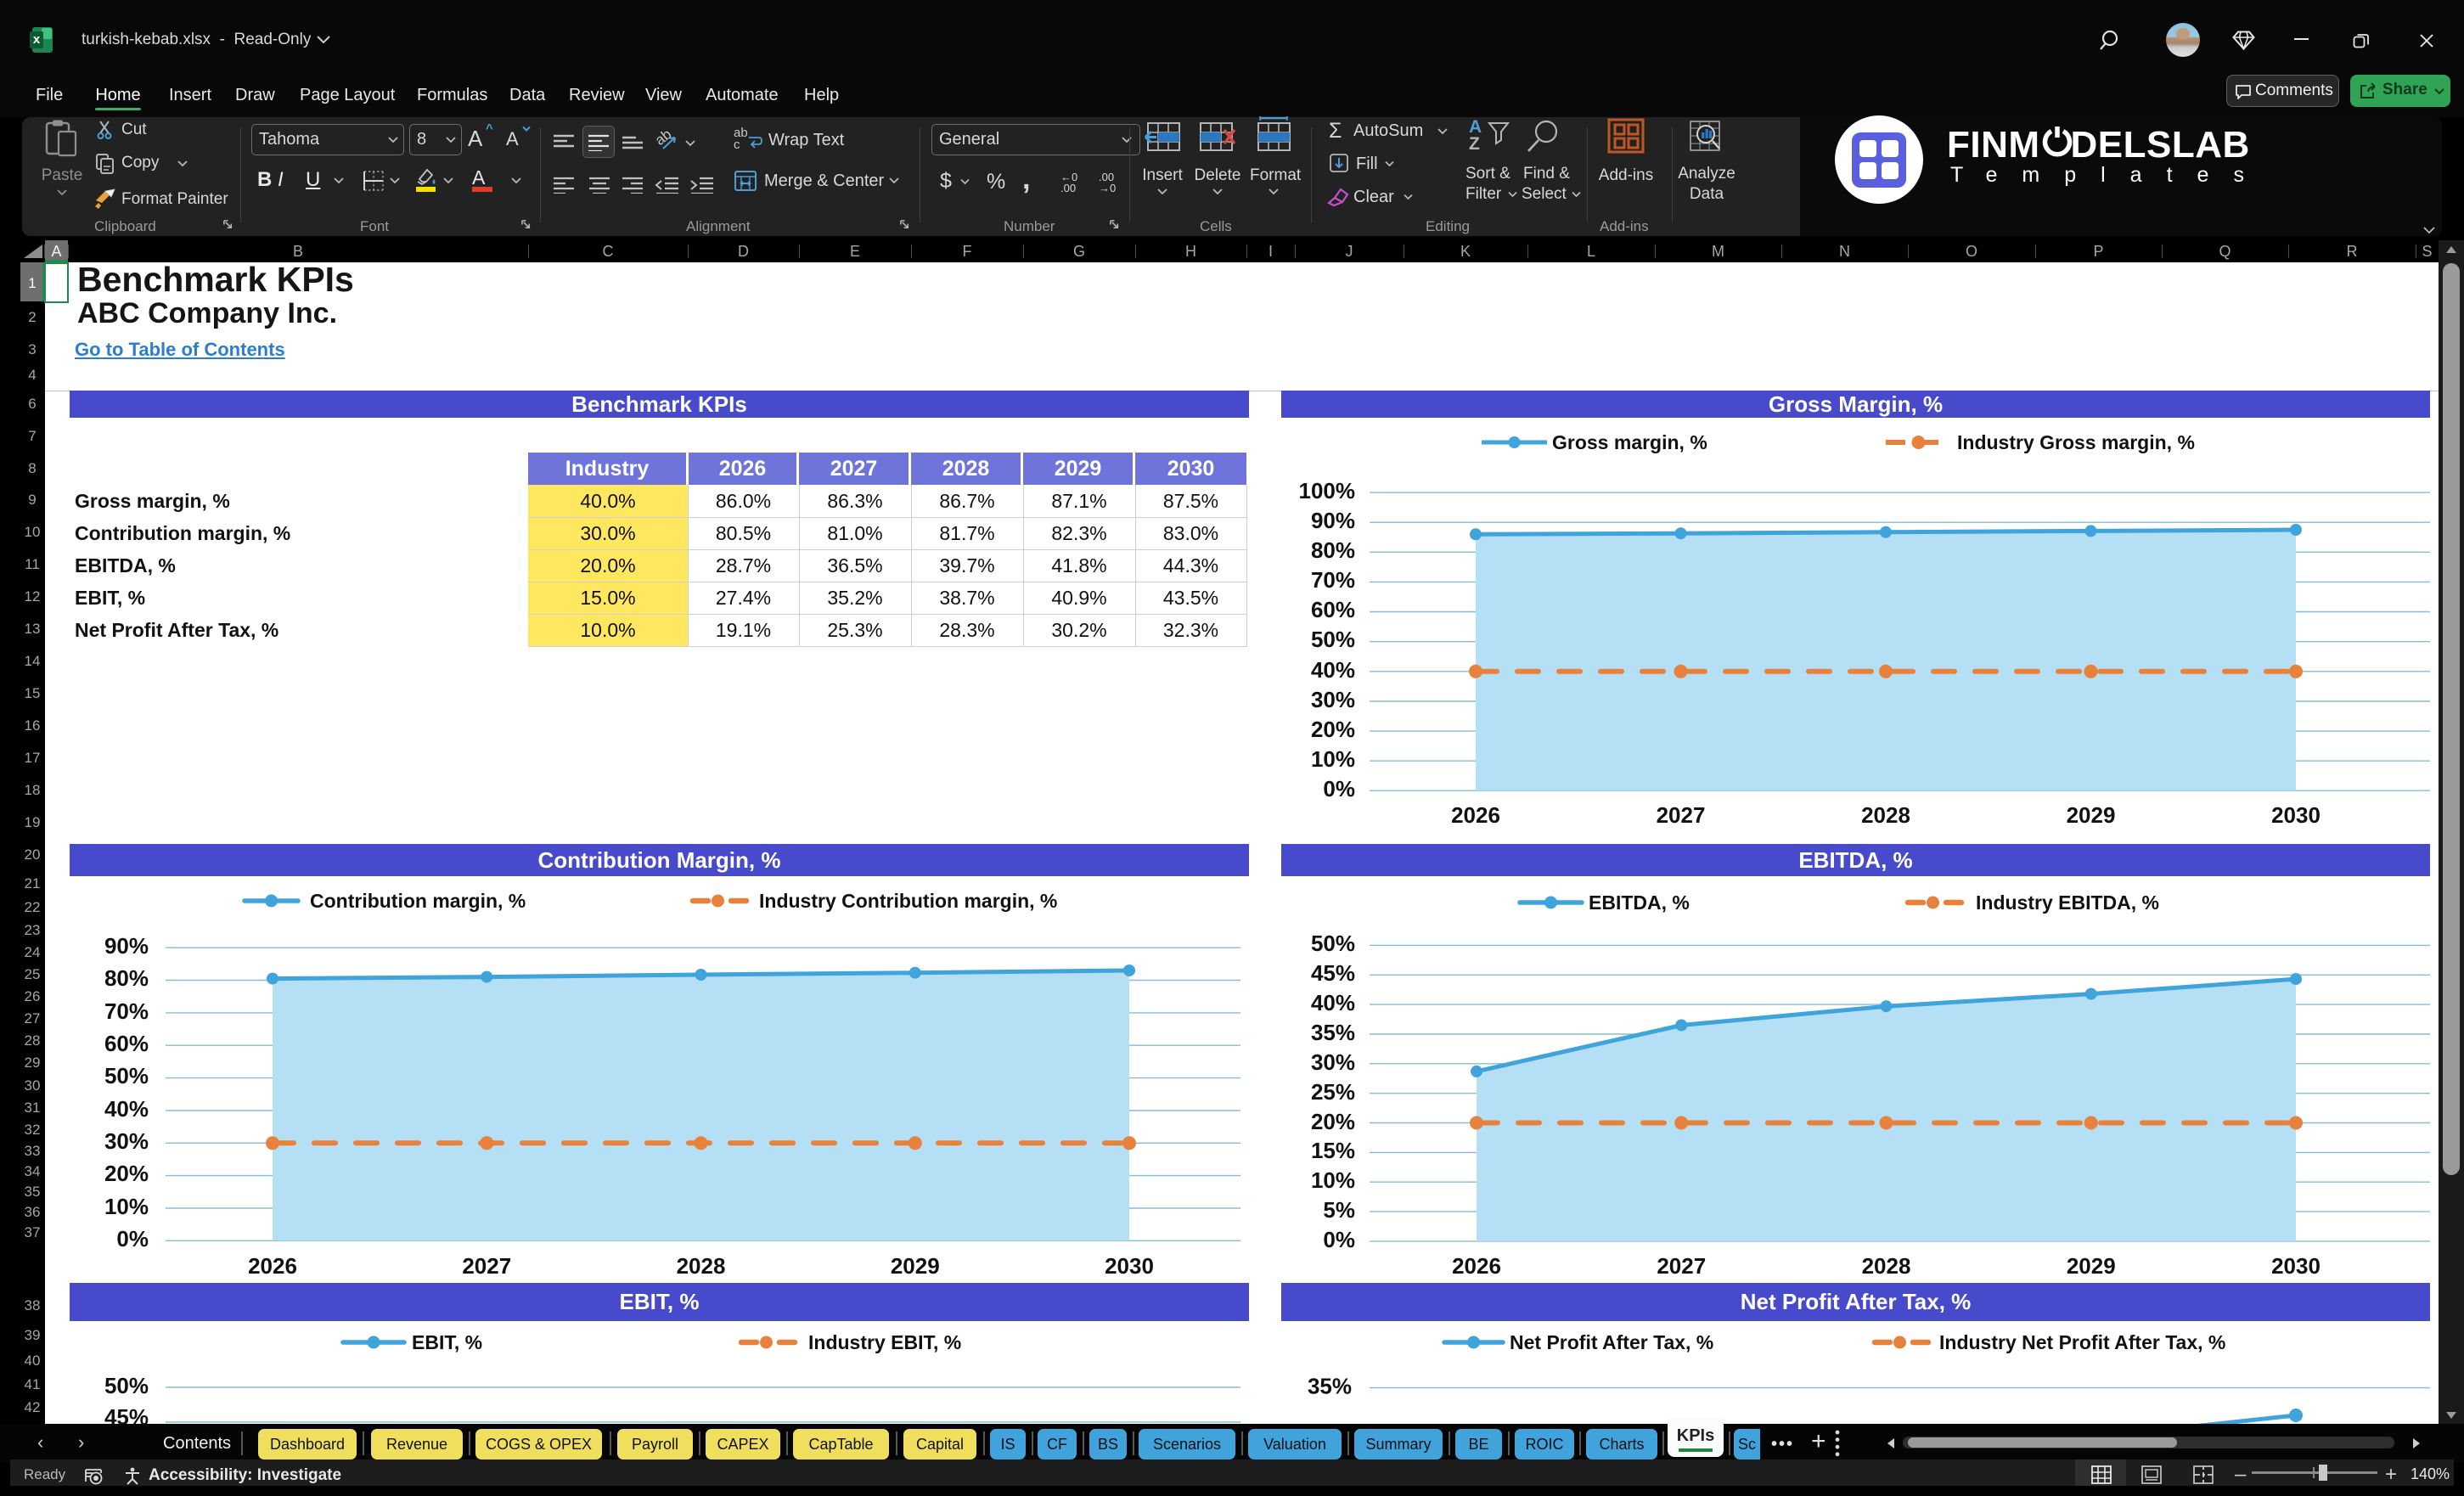  I want to click on svg-text: Industry EBITDA, %, so click(2067, 902).